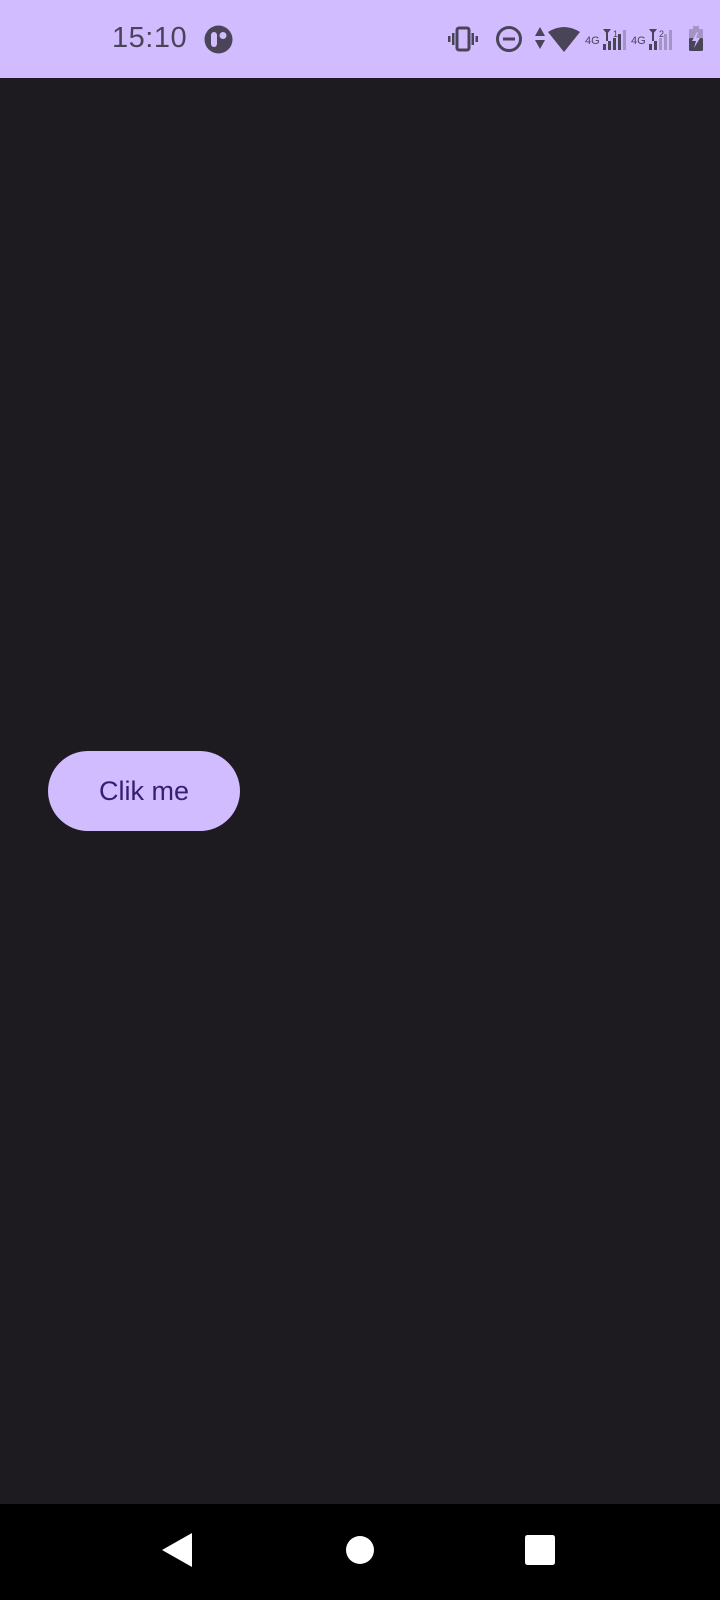 This screenshot has width=720, height=1600. I want to click on sim1-index: 1, so click(615, 34).